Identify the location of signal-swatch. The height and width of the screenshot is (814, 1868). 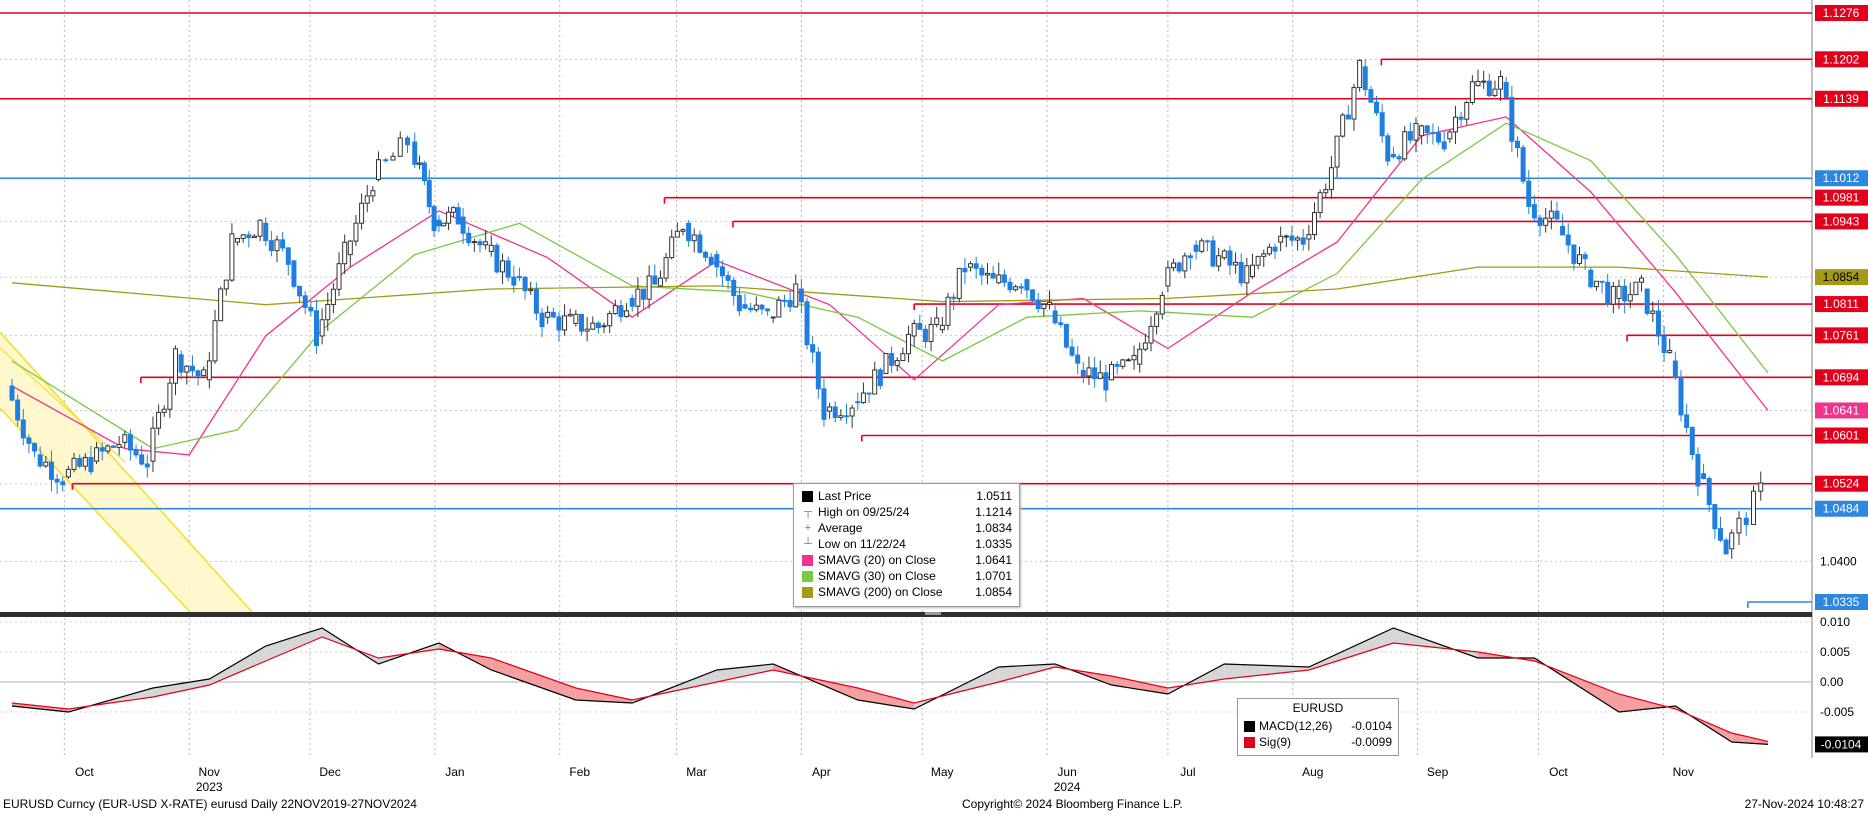
(1249, 742).